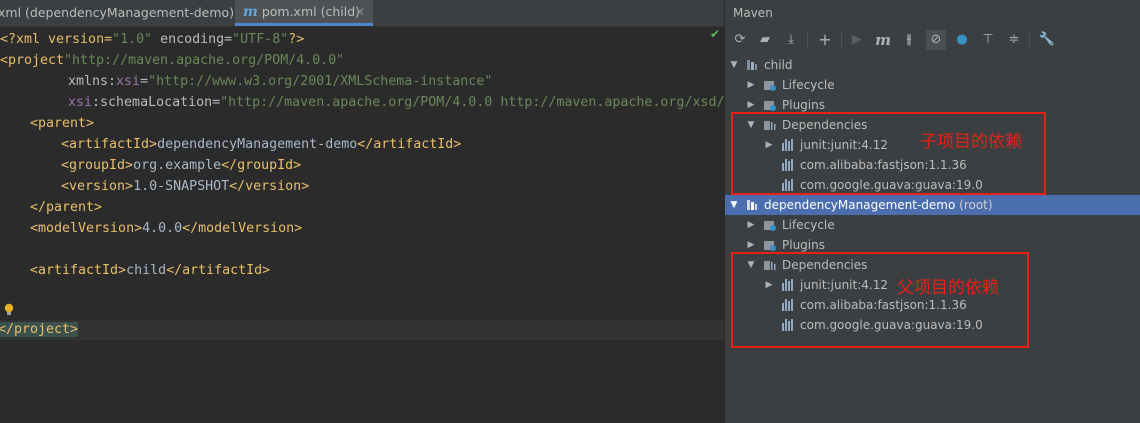  What do you see at coordinates (1014, 40) in the screenshot?
I see `expand-icon: ≑` at bounding box center [1014, 40].